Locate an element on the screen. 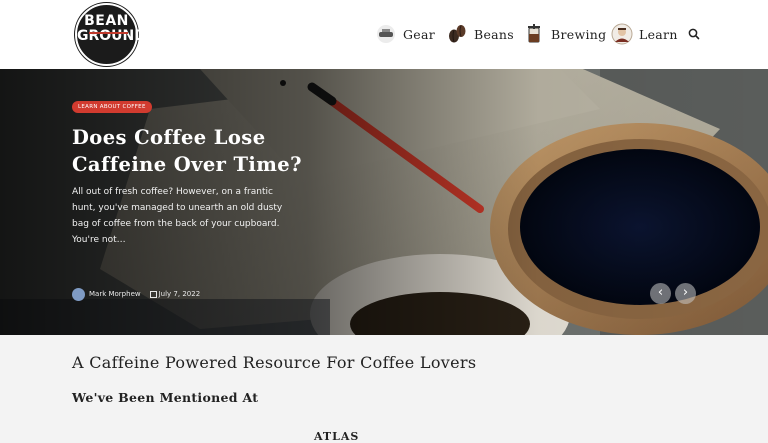 This screenshot has width=768, height=443. nav-item-brewing: Brewing is located at coordinates (564, 34).